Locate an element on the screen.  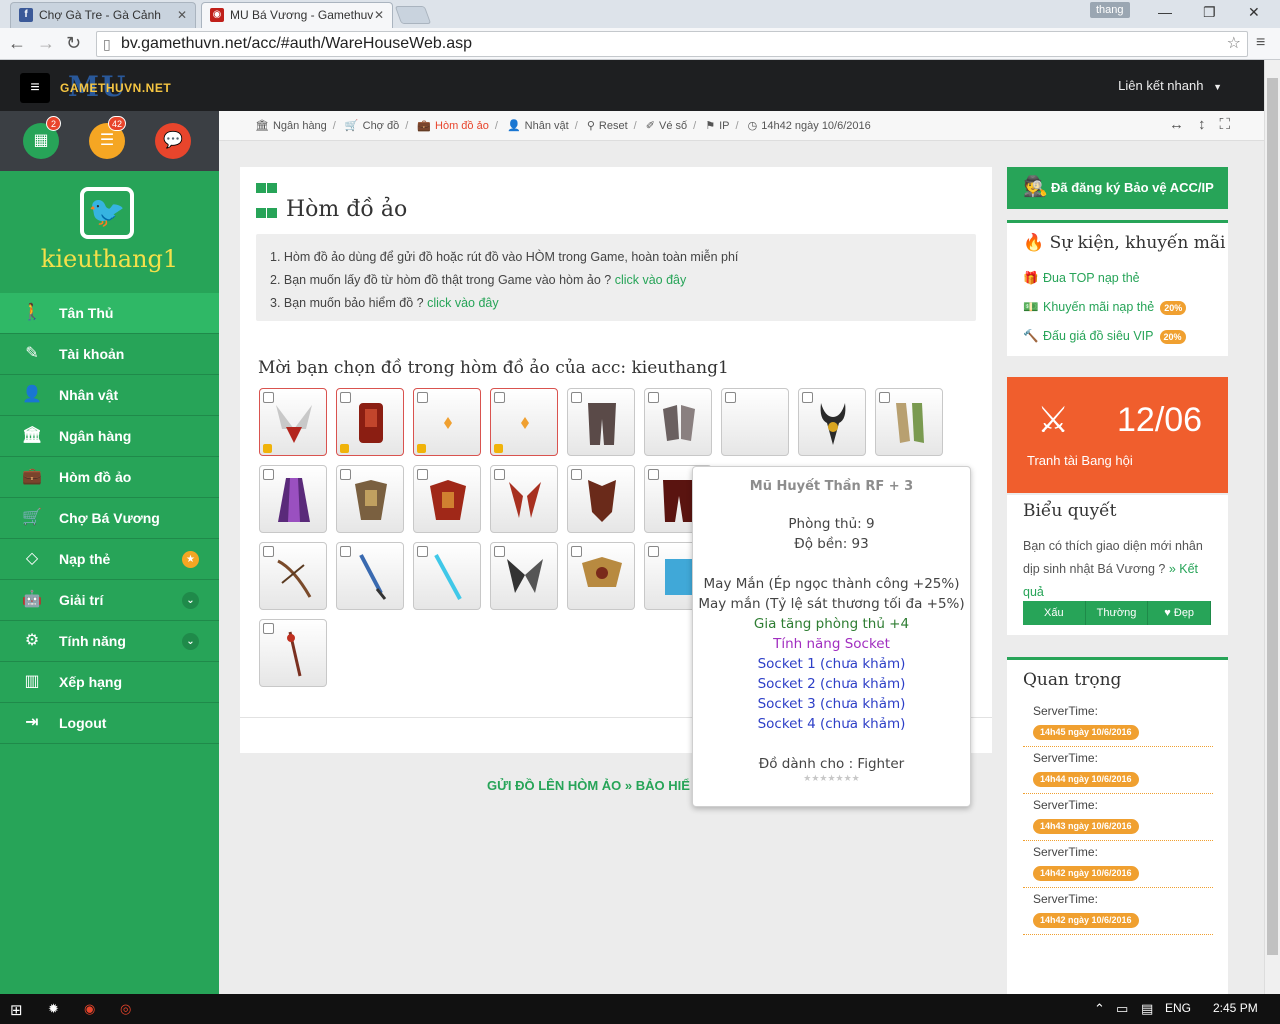
bottom-nav-links: GỬI ĐỒ LÊN HÒM ẢO » BẢO HIỂ is located at coordinates (588, 785).